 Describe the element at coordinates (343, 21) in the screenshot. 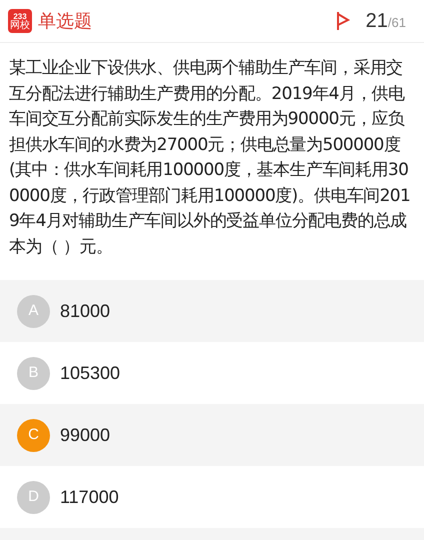

I see `flag-icon` at that location.